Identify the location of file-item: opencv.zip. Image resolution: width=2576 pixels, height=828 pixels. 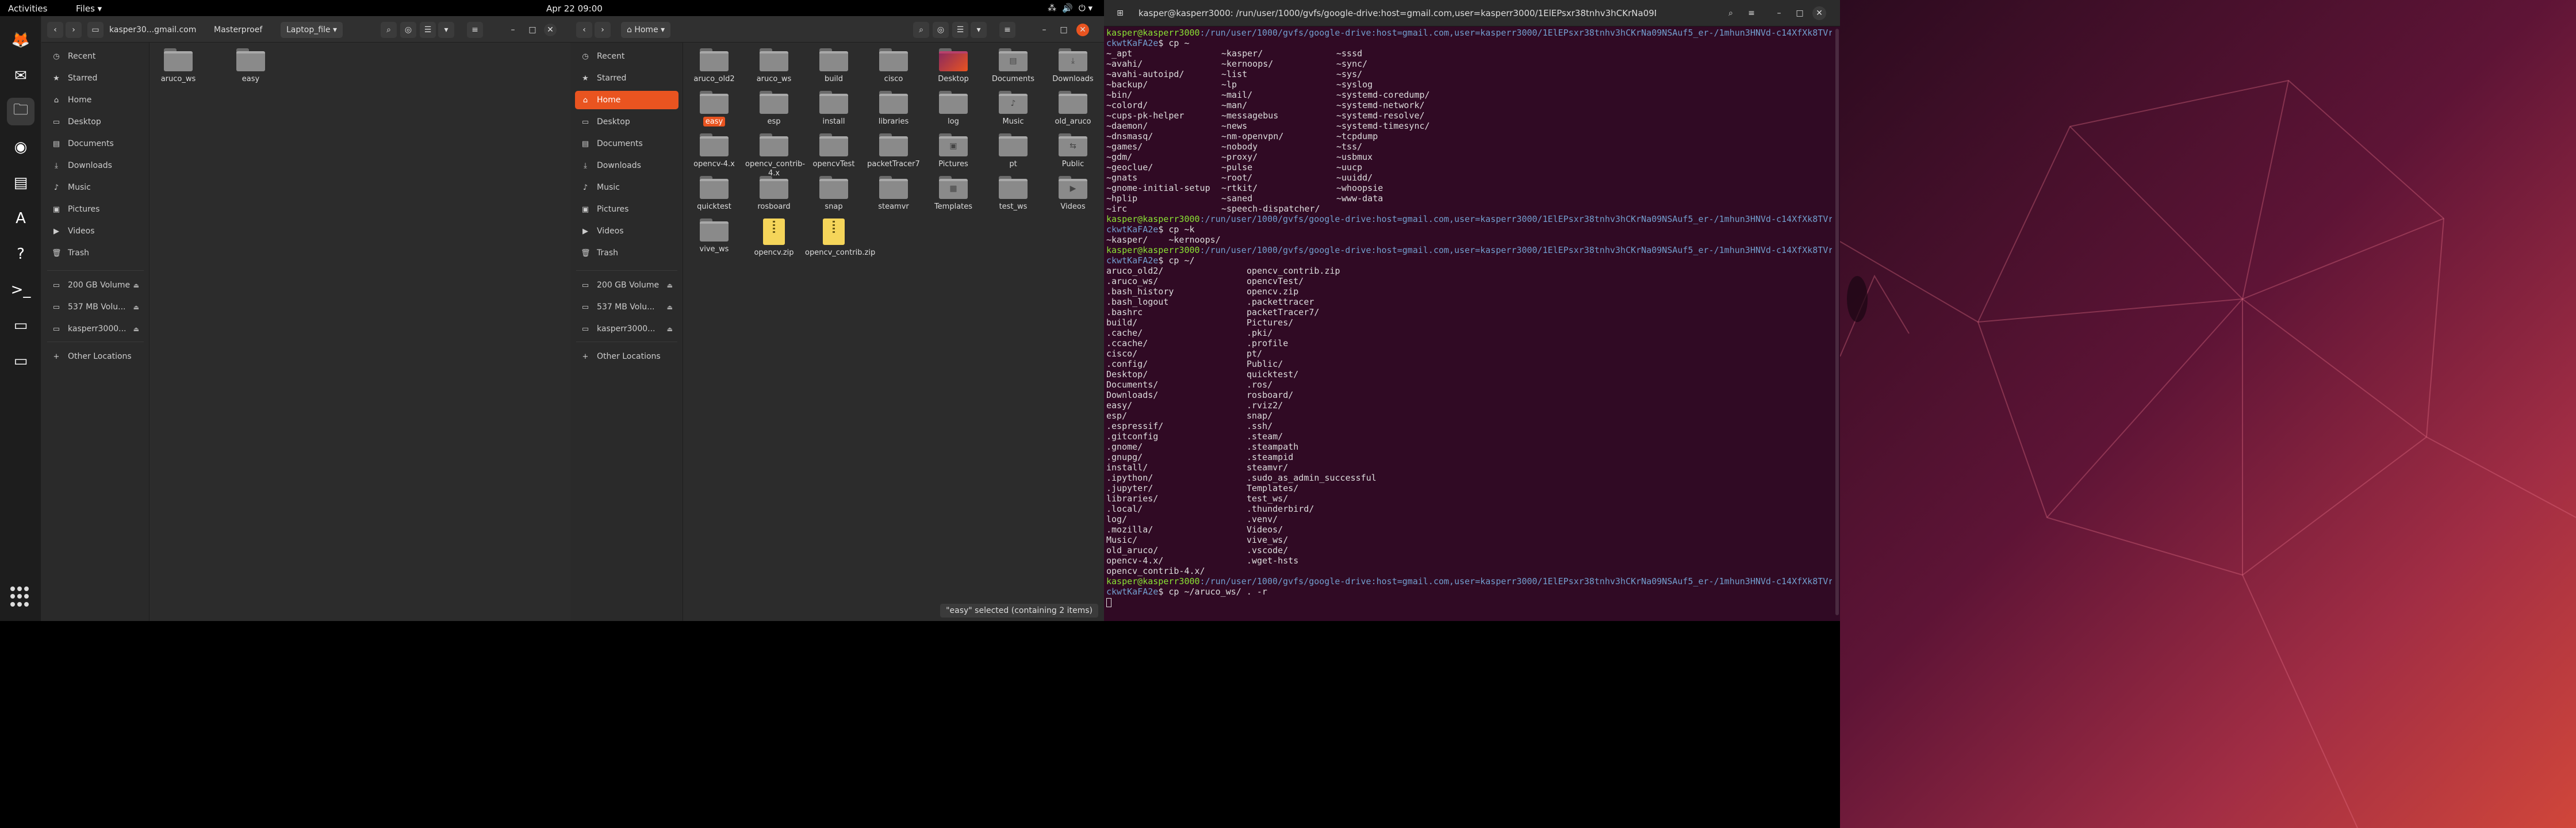
(774, 238).